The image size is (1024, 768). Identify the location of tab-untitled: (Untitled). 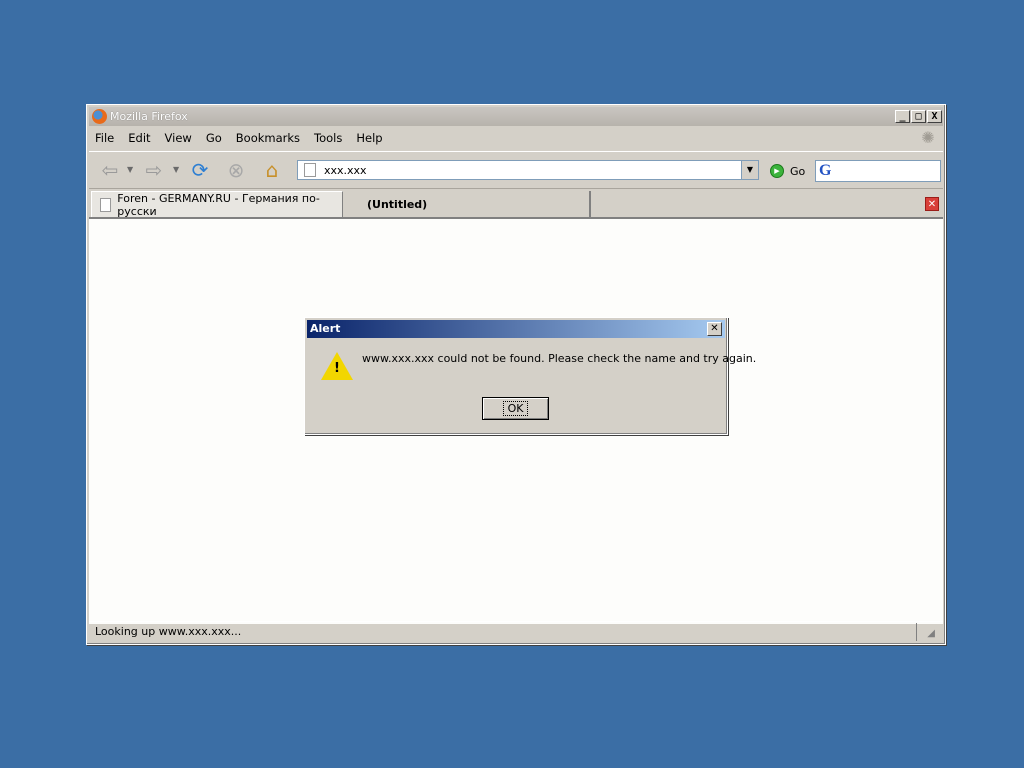
(468, 204).